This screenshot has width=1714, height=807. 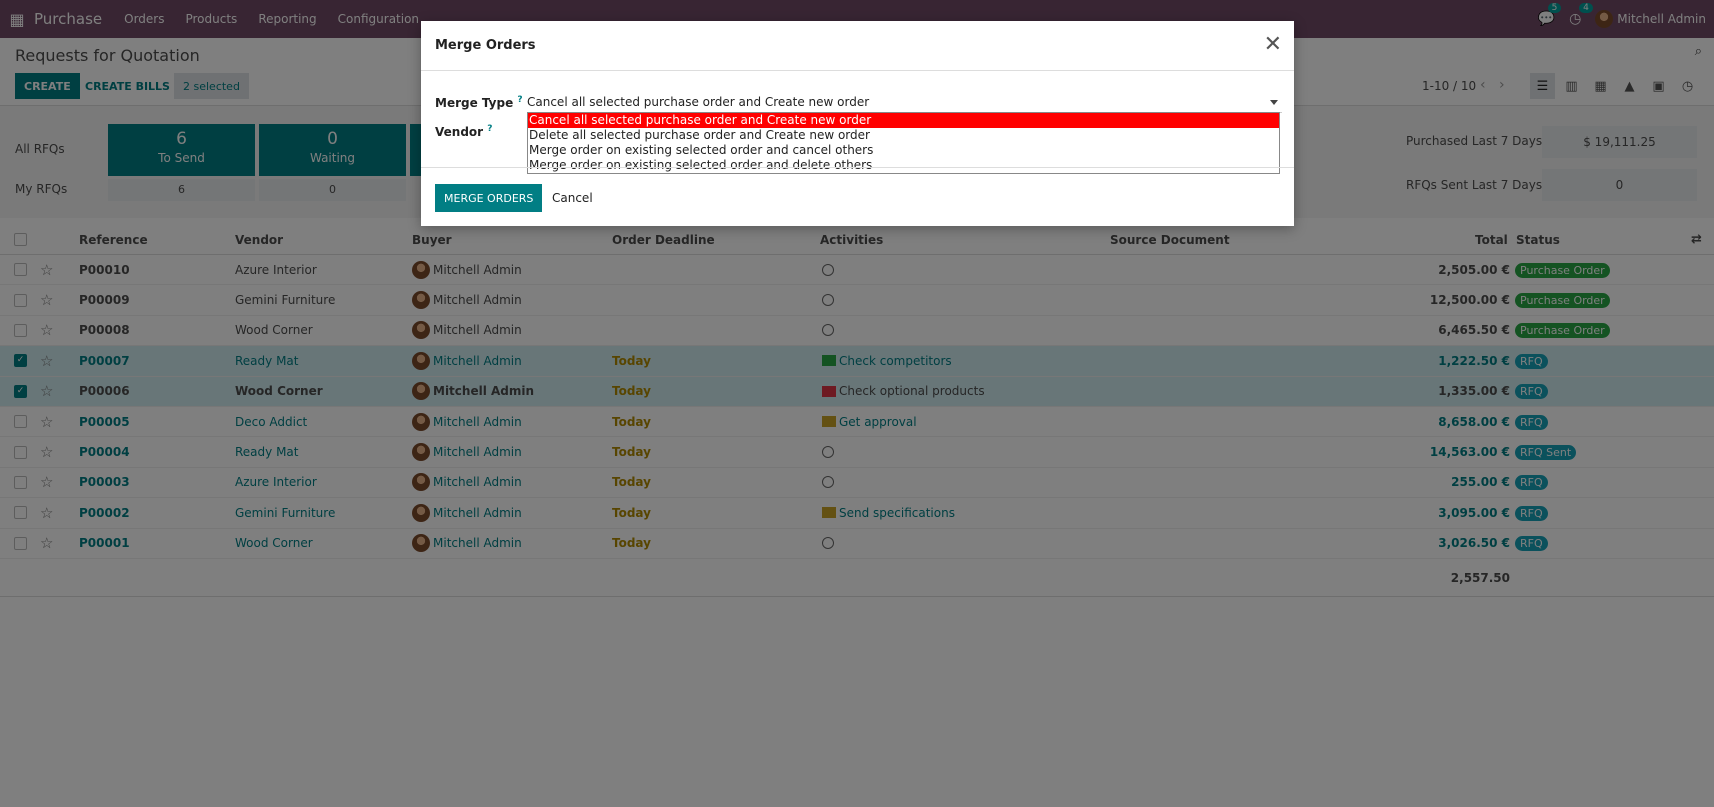 What do you see at coordinates (474, 103) in the screenshot?
I see `merge-type-label-text: Merge Type` at bounding box center [474, 103].